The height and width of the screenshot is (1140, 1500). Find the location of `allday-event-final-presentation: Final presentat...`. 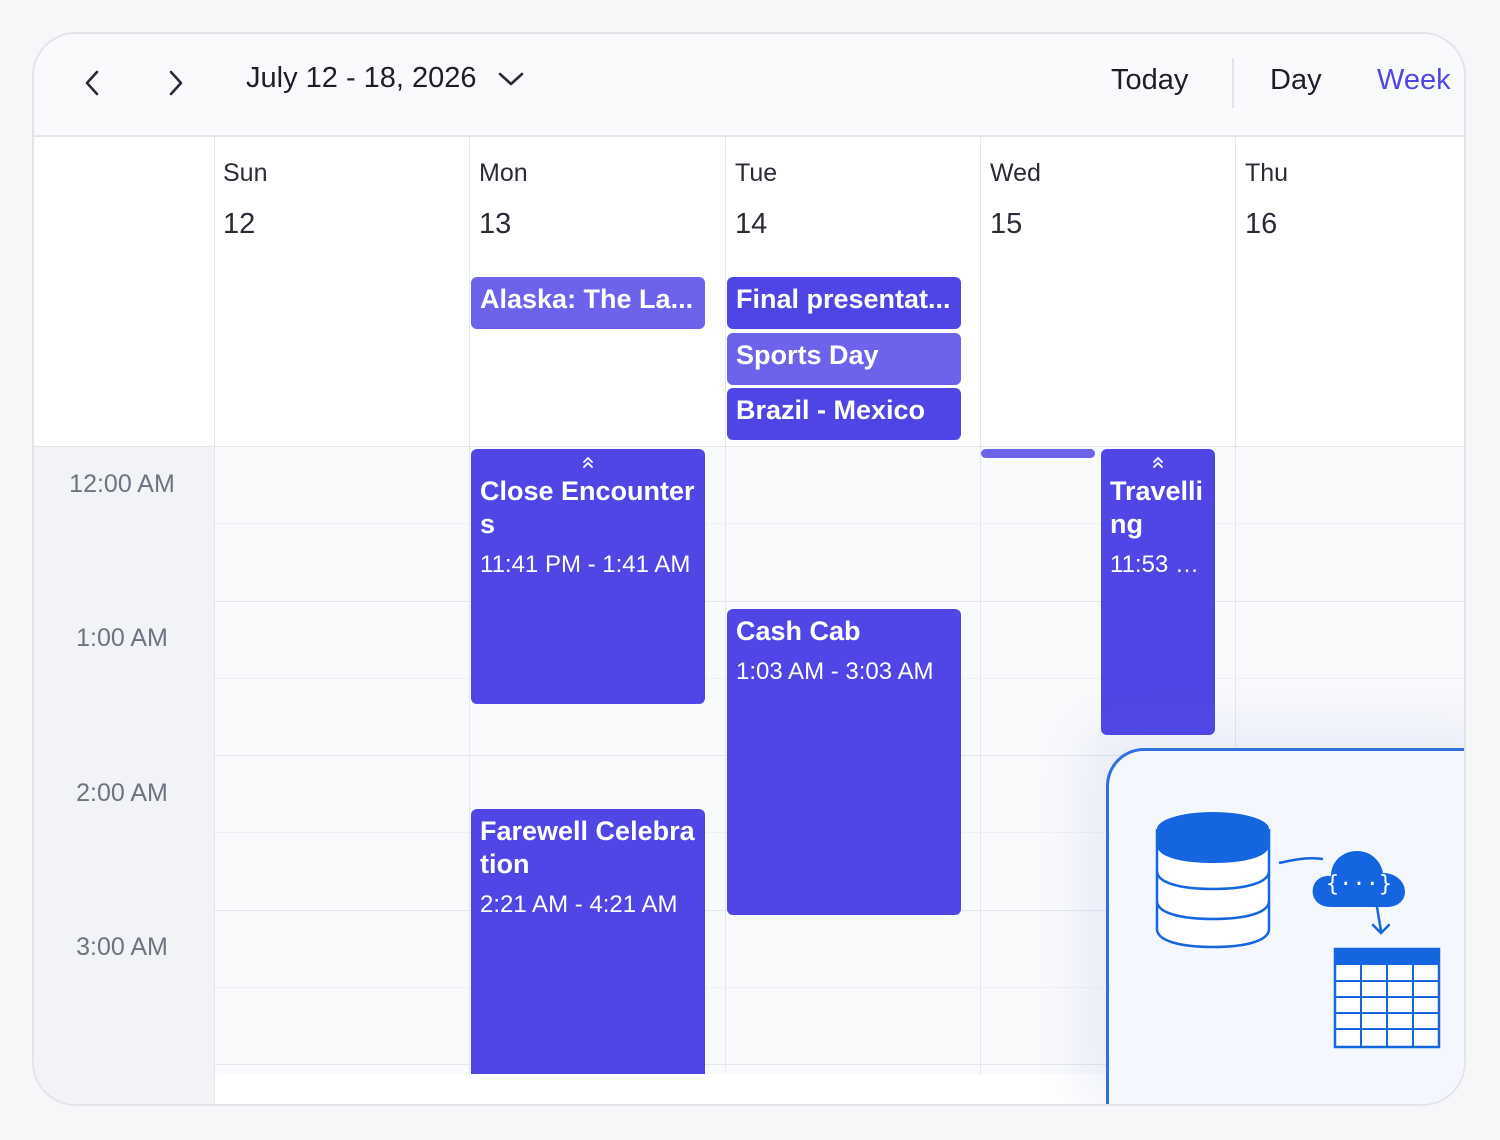

allday-event-final-presentation: Final presentat... is located at coordinates (844, 303).